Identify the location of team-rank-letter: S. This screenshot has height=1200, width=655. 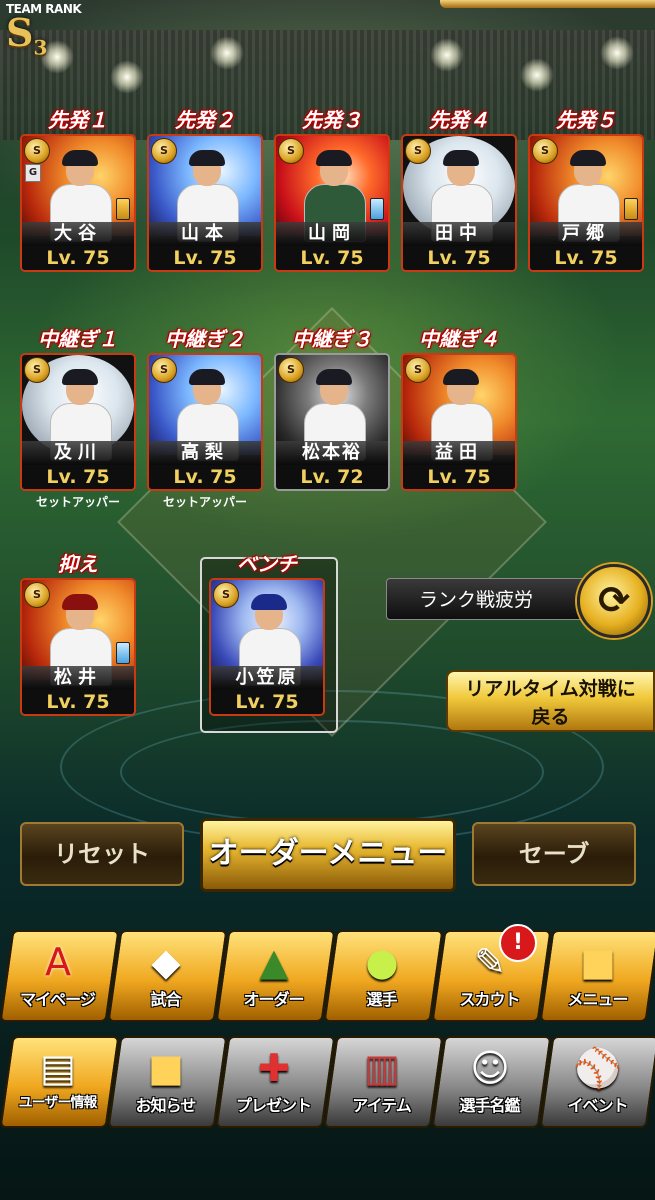
(20, 32).